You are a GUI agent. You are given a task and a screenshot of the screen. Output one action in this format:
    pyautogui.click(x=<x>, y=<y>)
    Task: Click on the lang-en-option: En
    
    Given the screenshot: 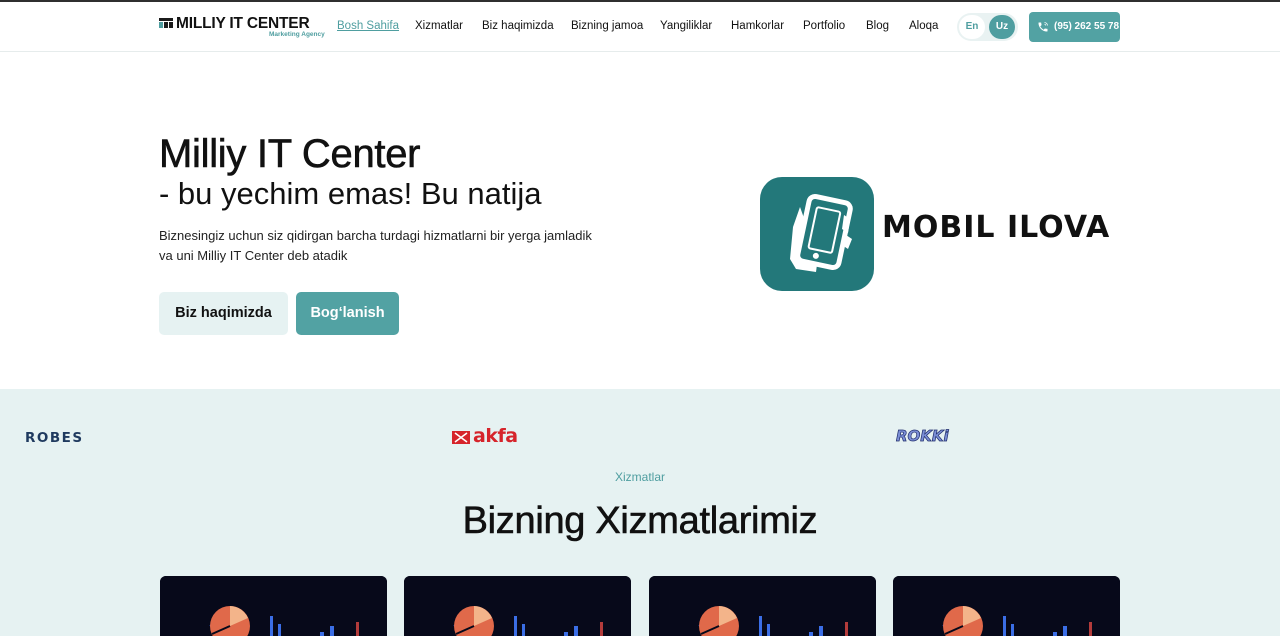 What is the action you would take?
    pyautogui.click(x=972, y=27)
    